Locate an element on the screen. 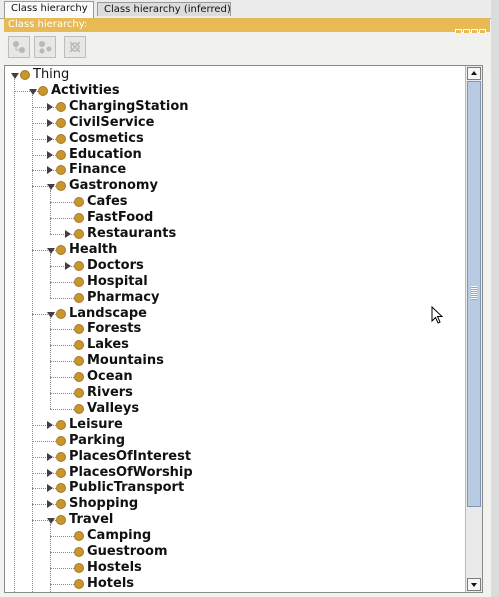 The width and height of the screenshot is (499, 597). delete-class-button is located at coordinates (75, 47).